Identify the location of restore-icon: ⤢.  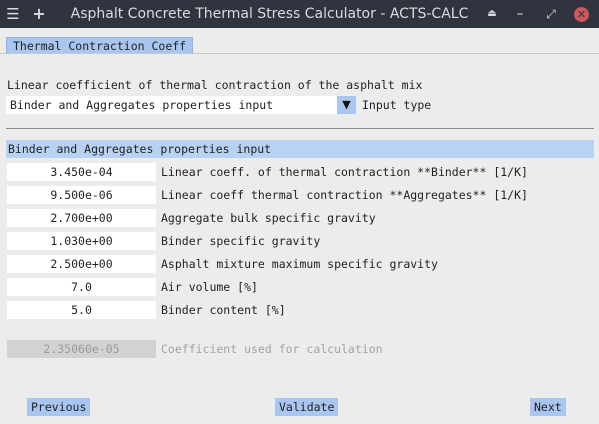
(551, 14).